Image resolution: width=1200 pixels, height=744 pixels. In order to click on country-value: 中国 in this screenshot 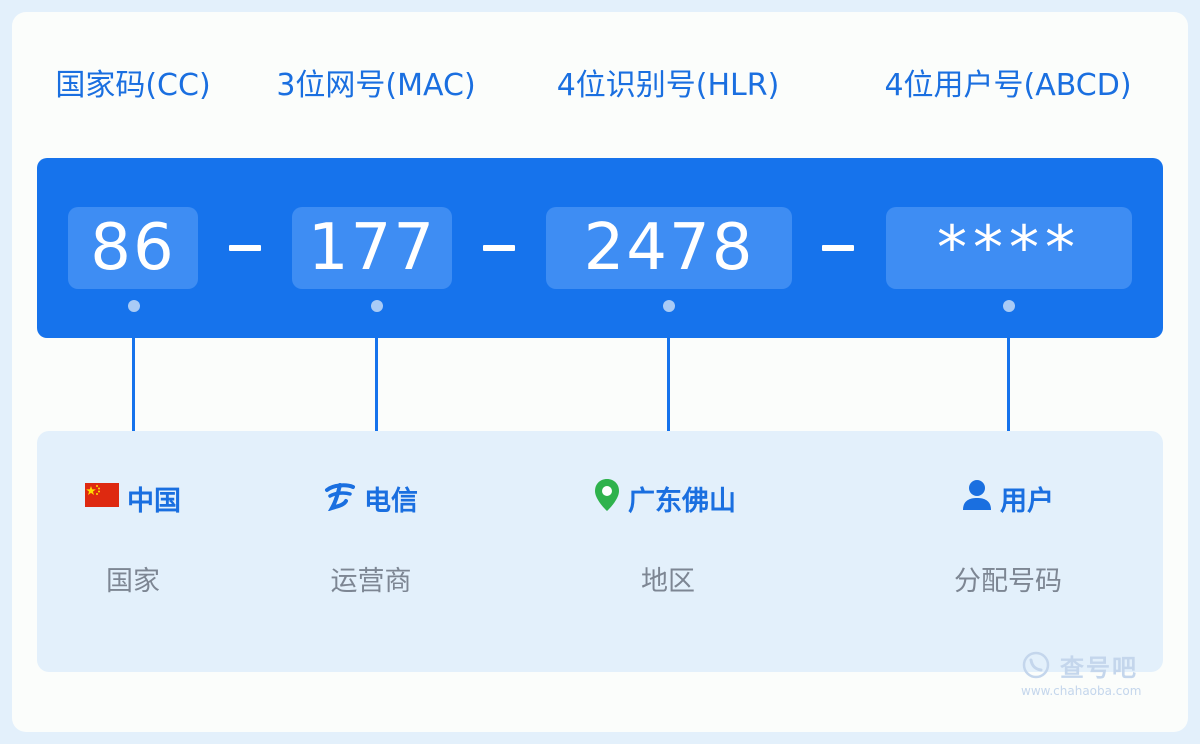, I will do `click(154, 501)`.